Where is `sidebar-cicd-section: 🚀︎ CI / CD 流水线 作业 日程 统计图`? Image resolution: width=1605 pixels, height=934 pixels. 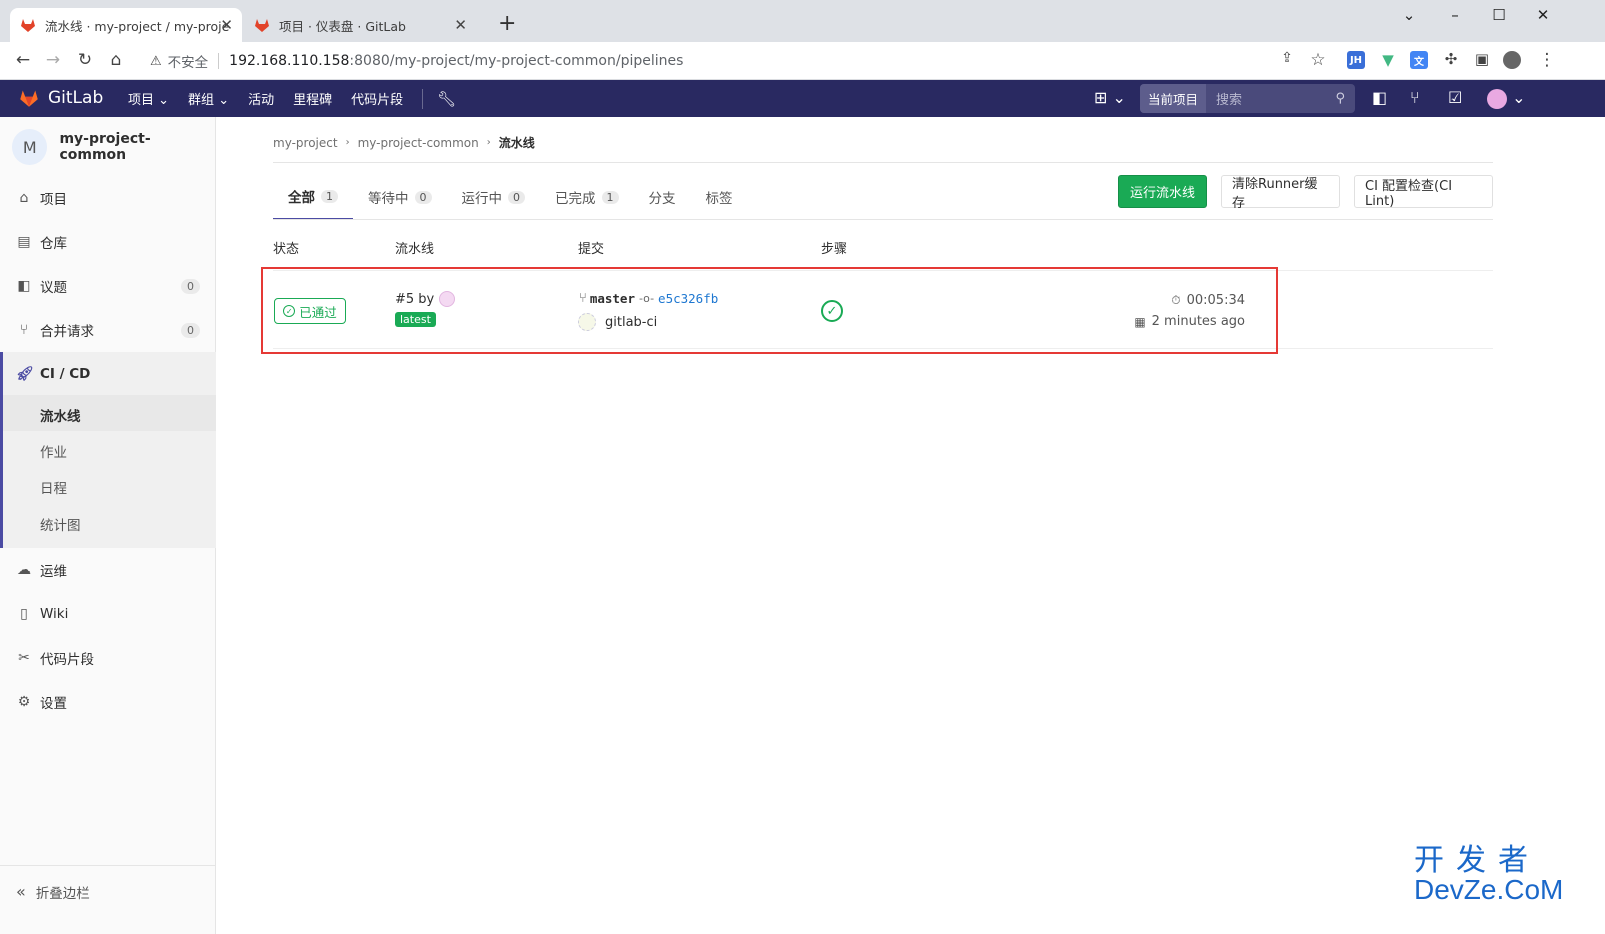
sidebar-cicd-section: 🚀︎ CI / CD 流水线 作业 日程 统计图 is located at coordinates (108, 450).